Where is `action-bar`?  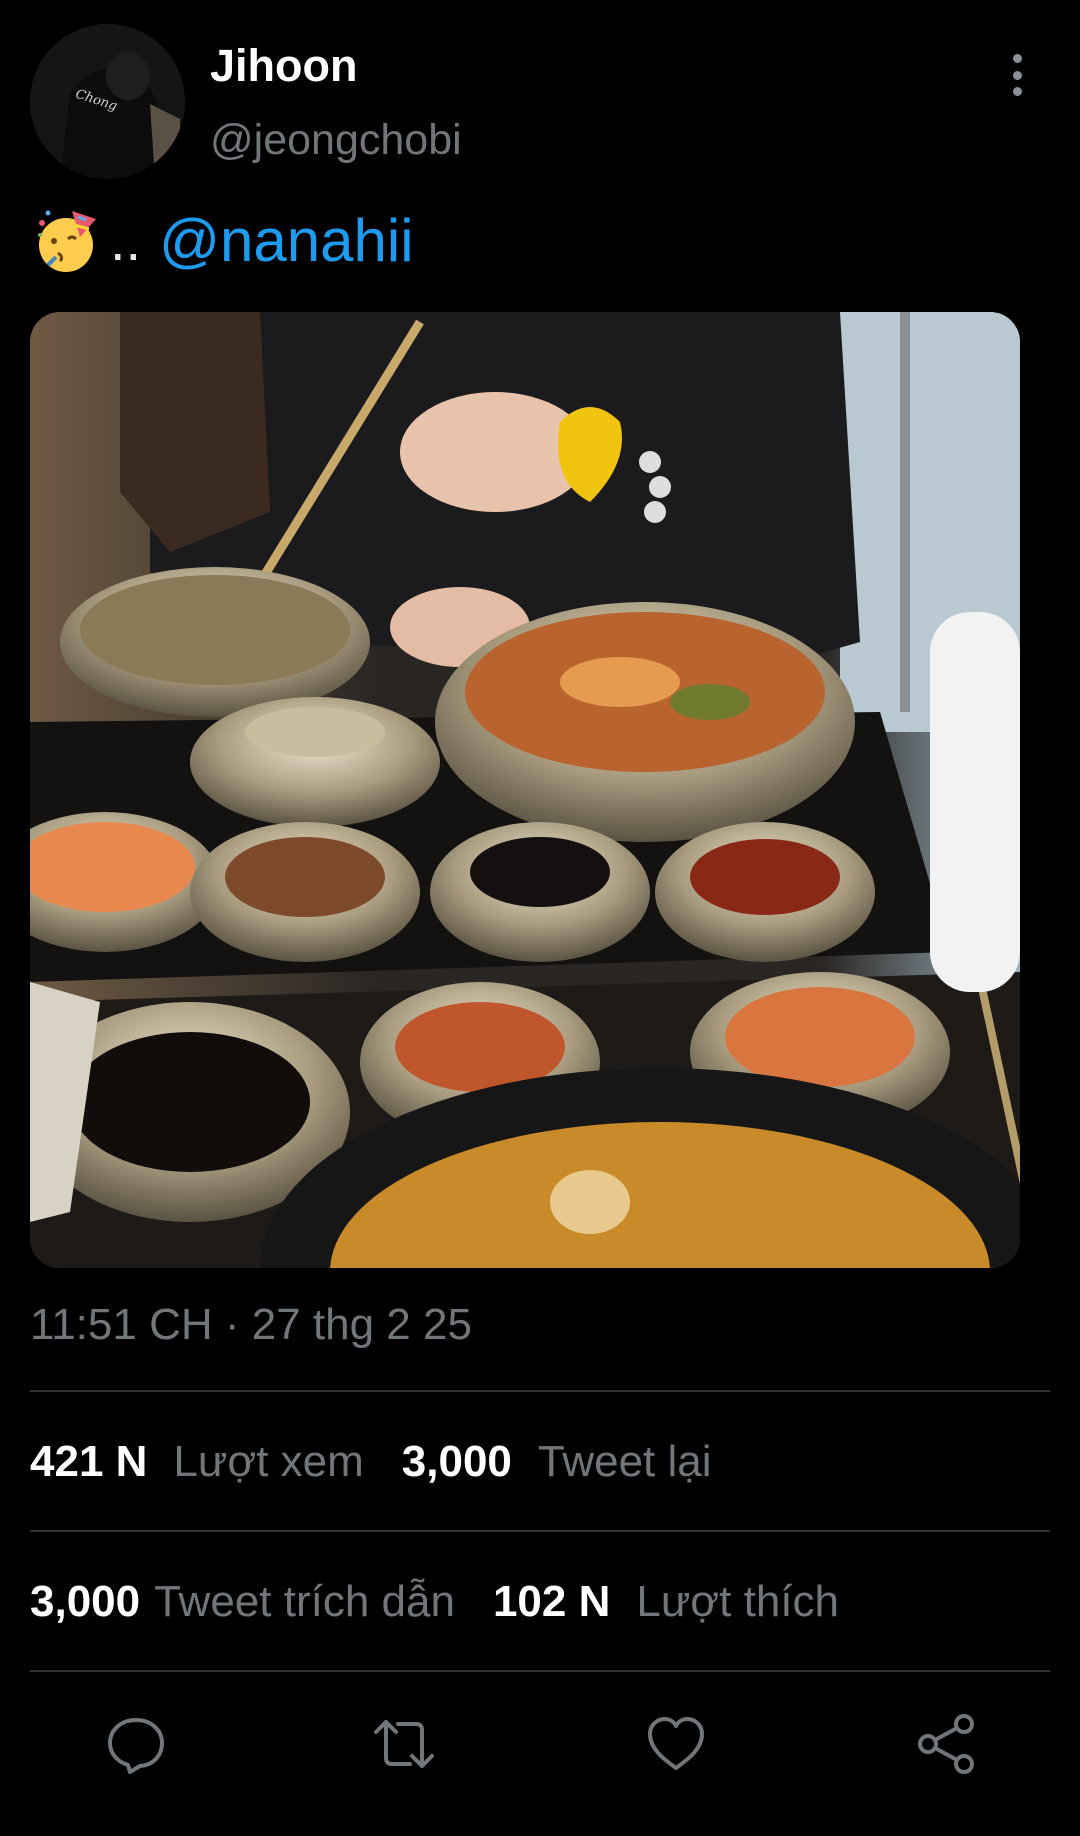 action-bar is located at coordinates (540, 1745).